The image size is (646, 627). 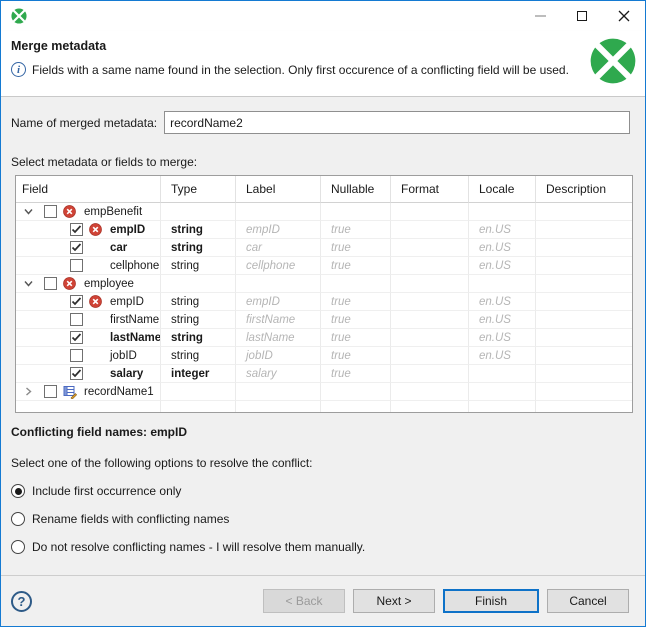 What do you see at coordinates (19, 16) in the screenshot?
I see `clover-icon` at bounding box center [19, 16].